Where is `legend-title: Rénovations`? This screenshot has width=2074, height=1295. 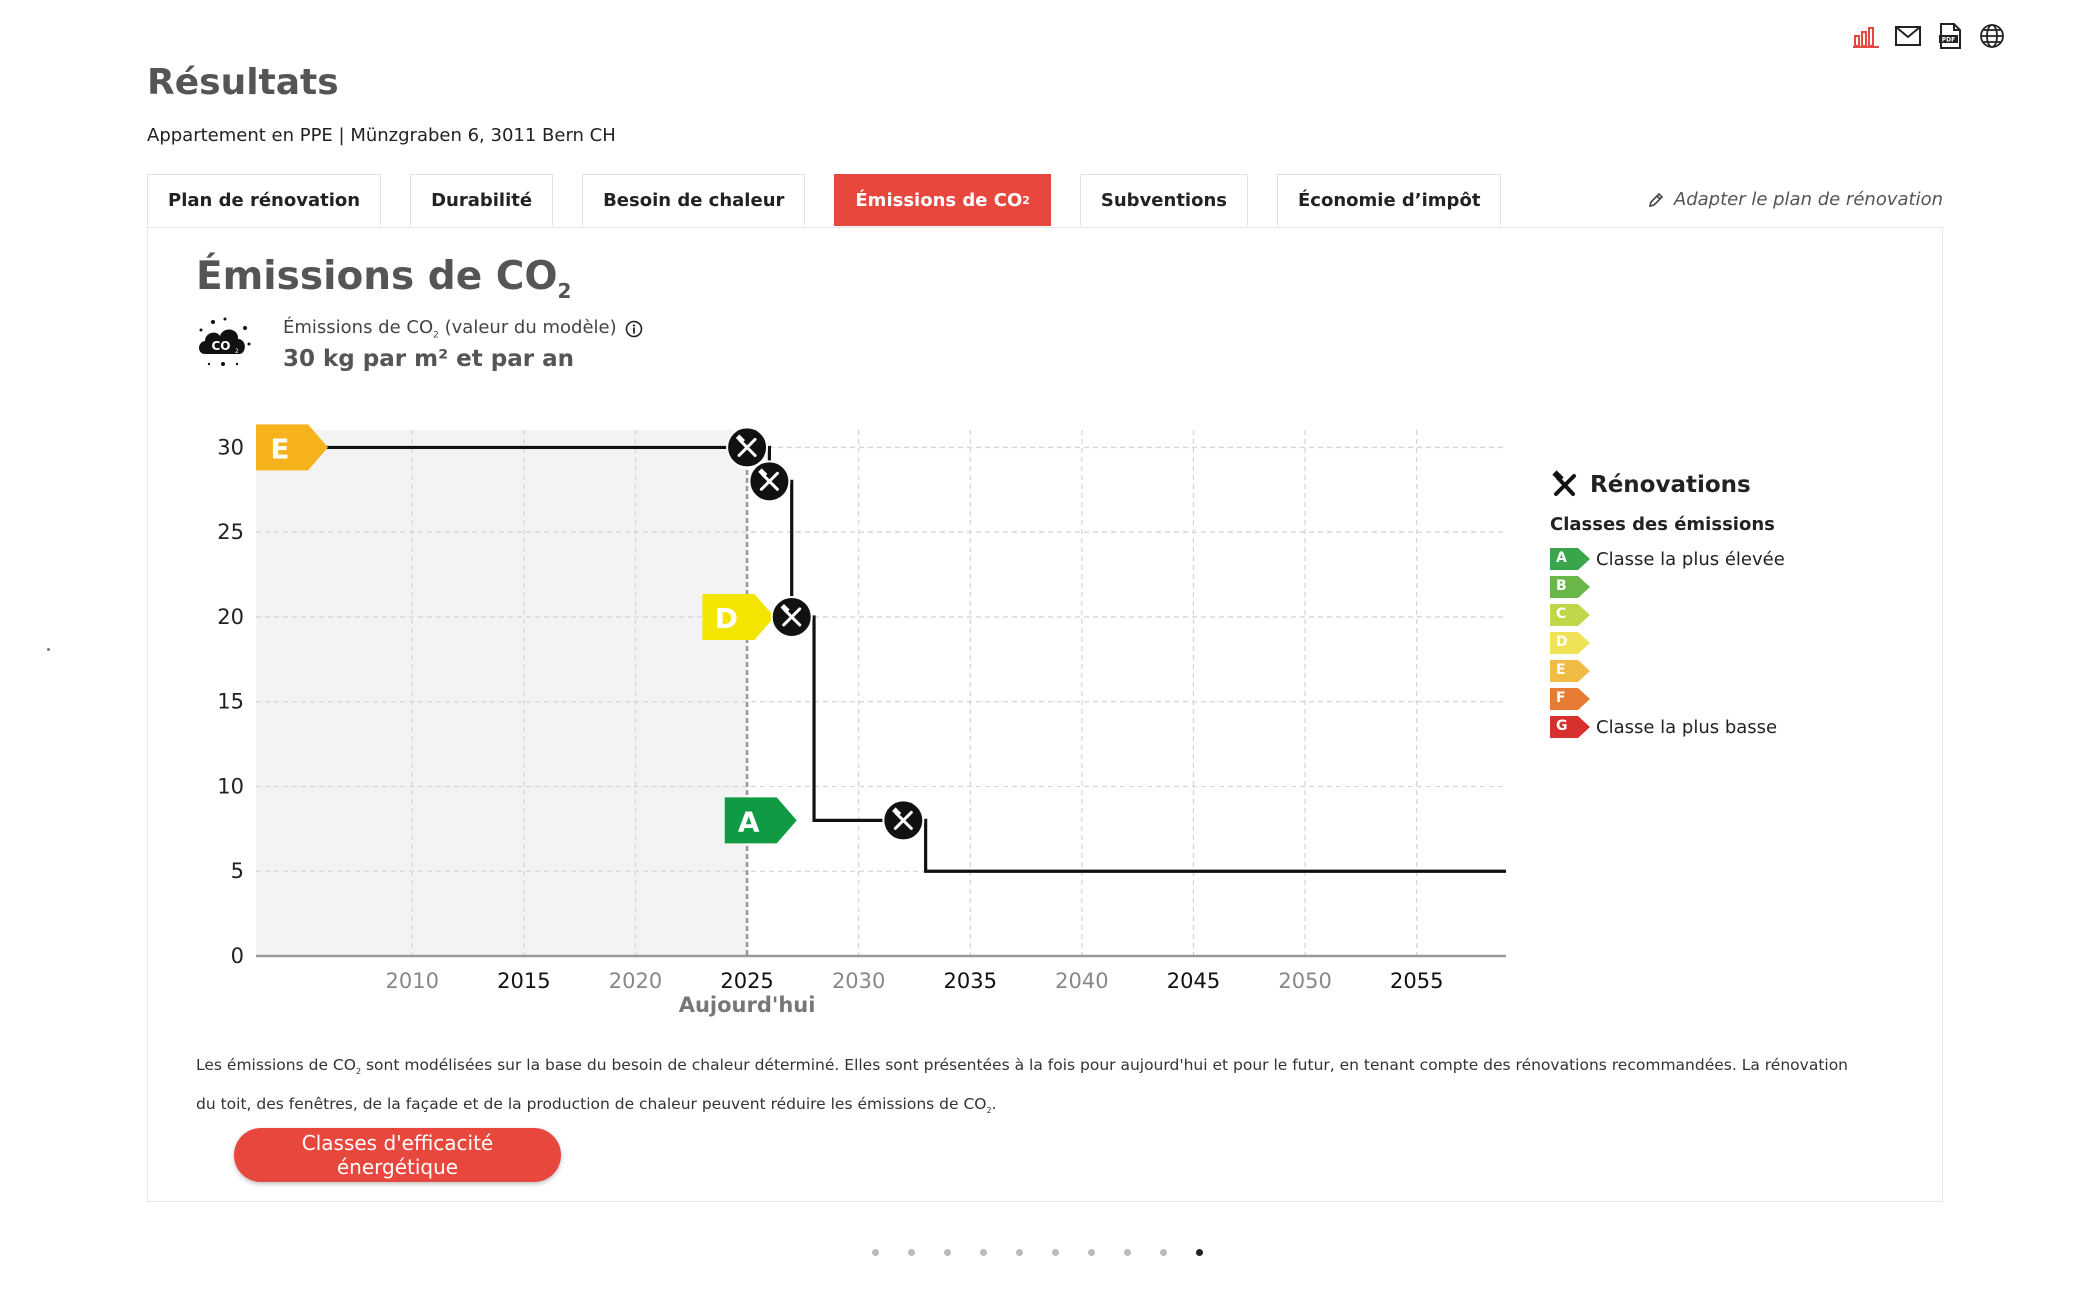
legend-title: Rénovations is located at coordinates (1700, 485).